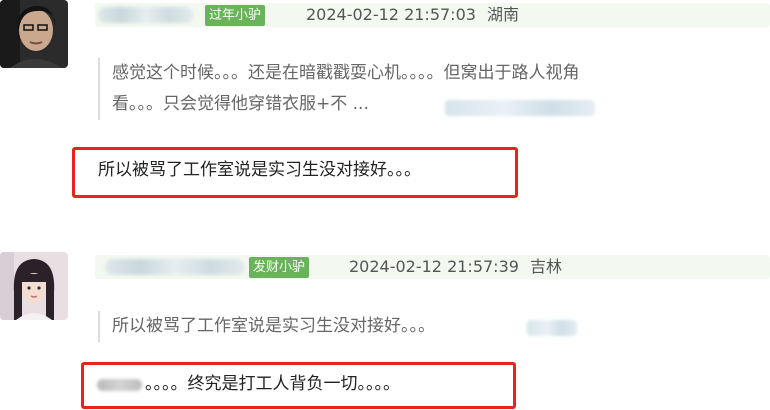  Describe the element at coordinates (279, 267) in the screenshot. I see `fan-badge: 发财小驴` at that location.